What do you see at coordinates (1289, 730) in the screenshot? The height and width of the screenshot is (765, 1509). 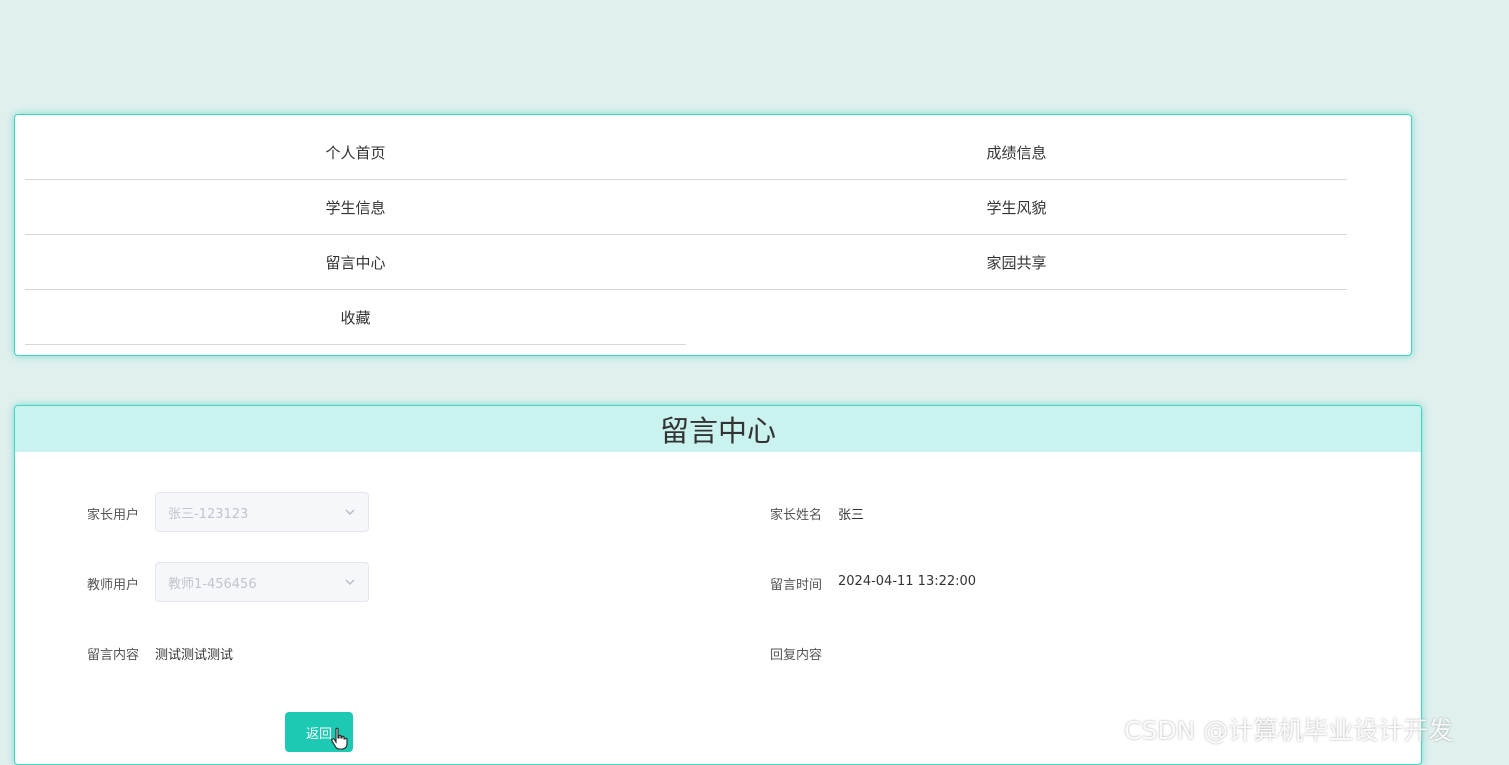 I see `watermark-text: CSDN @计算机毕业设计开发` at bounding box center [1289, 730].